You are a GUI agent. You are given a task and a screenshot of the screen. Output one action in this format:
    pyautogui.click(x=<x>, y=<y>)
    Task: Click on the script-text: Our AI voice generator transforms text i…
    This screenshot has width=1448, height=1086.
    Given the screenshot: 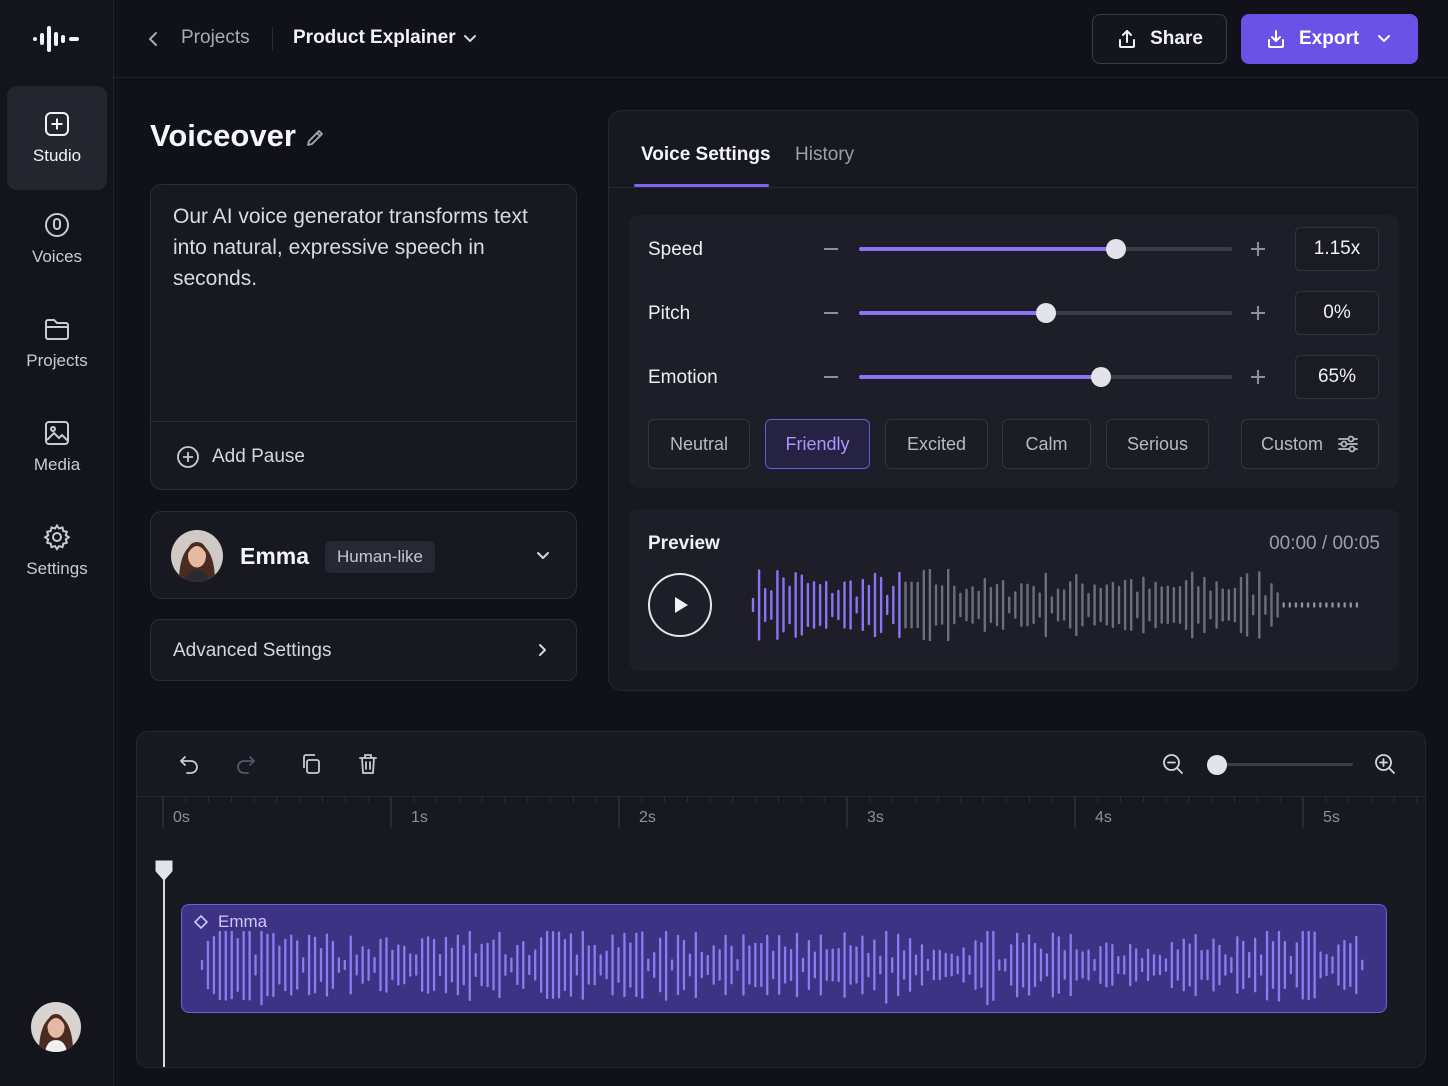 What is the action you would take?
    pyautogui.click(x=363, y=247)
    